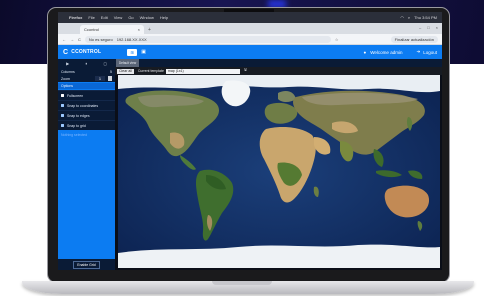 The image size is (484, 296). Describe the element at coordinates (242, 283) in the screenshot. I see `laptop-base-notch` at that location.